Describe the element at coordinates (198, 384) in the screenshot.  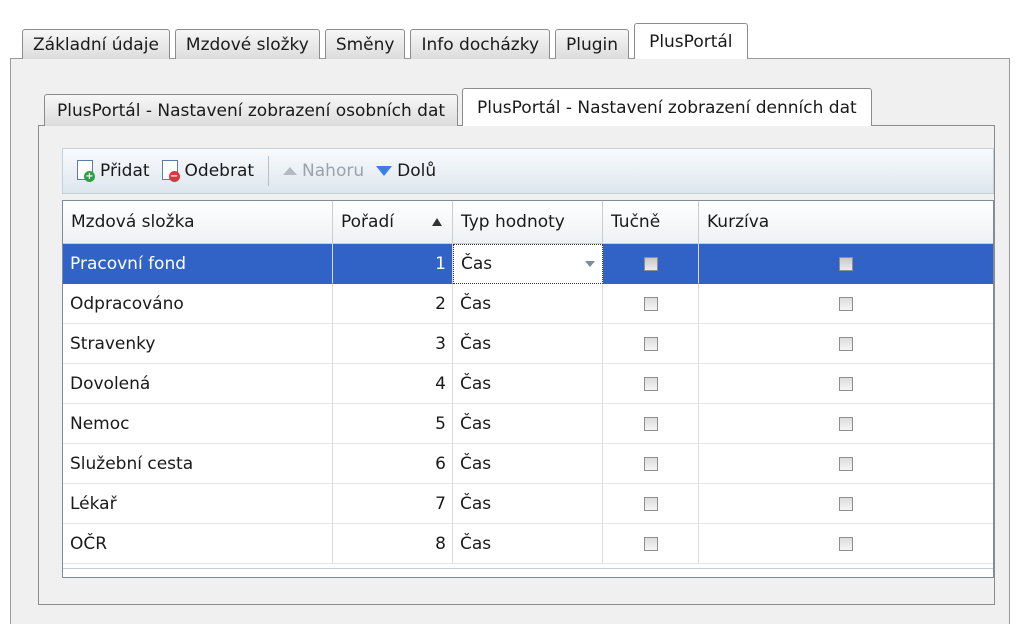
I see `cell-mzdova-slozka: Dovolená` at that location.